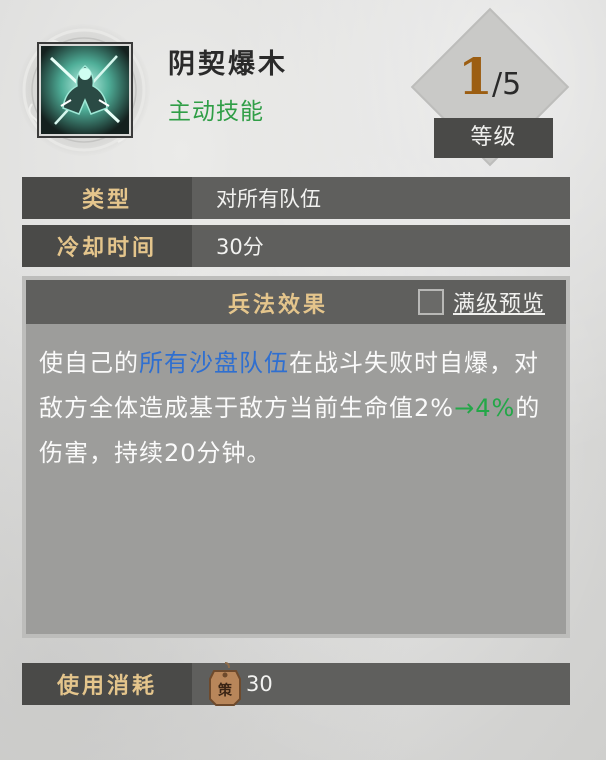 This screenshot has width=606, height=760. I want to click on cooldown-row: 冷却时间 30分, so click(296, 246).